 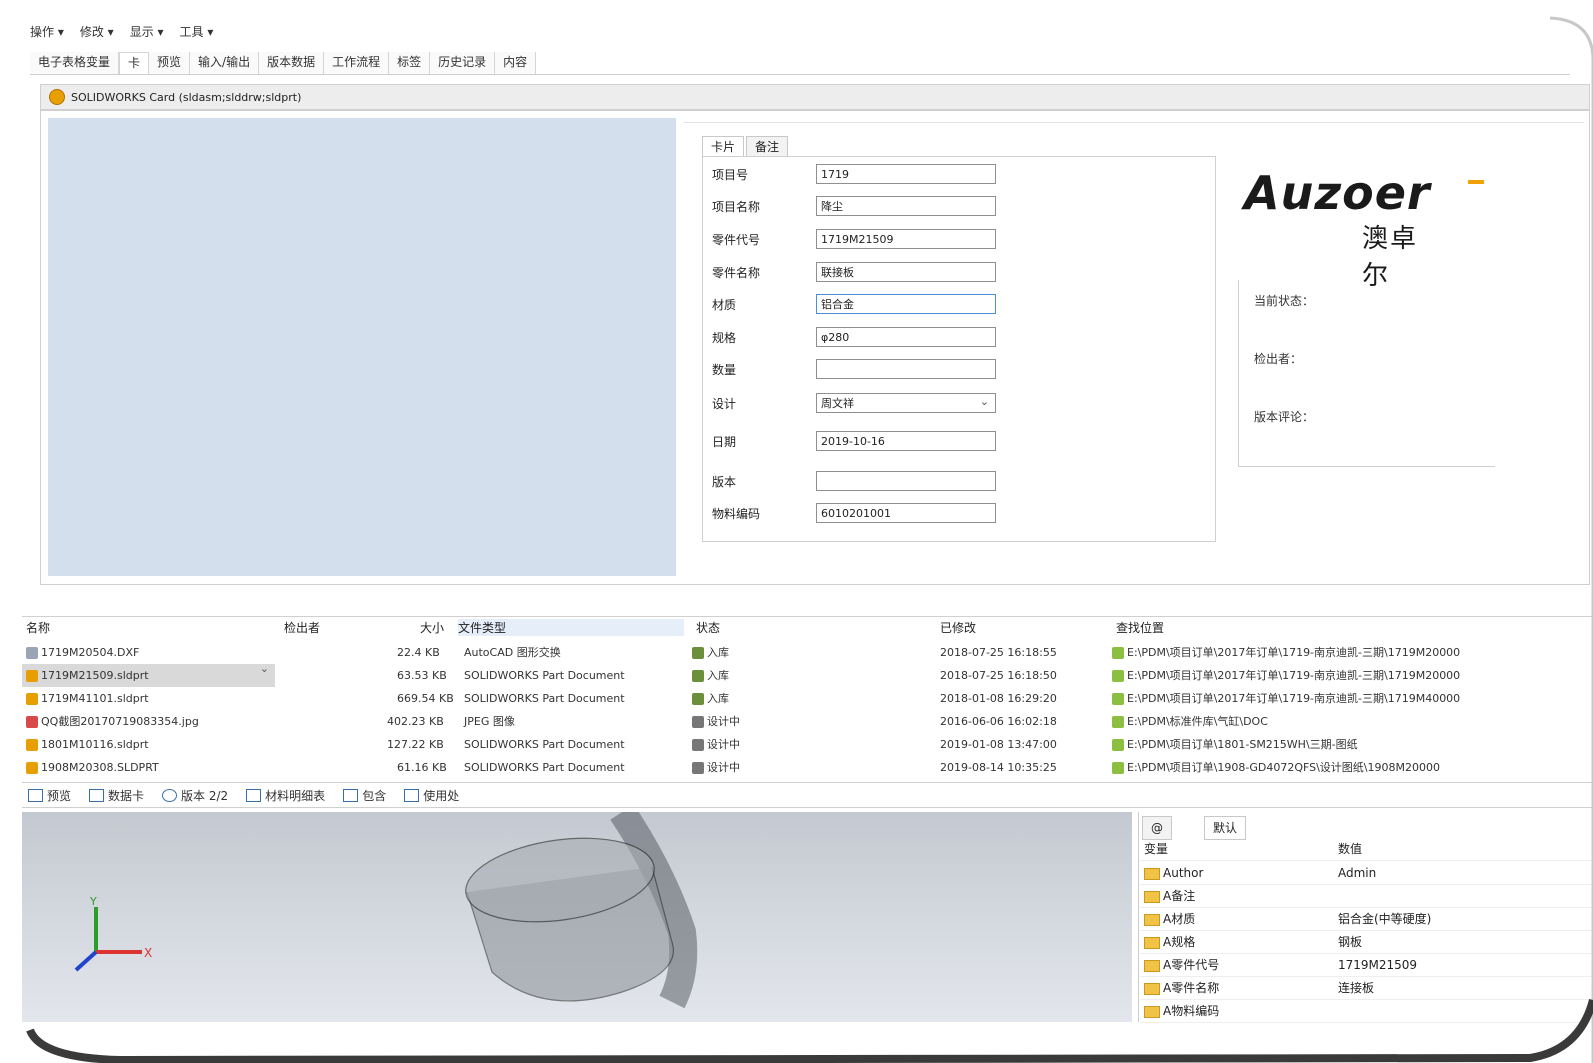 I want to click on col-found-in: 查找位置, so click(x=1140, y=627).